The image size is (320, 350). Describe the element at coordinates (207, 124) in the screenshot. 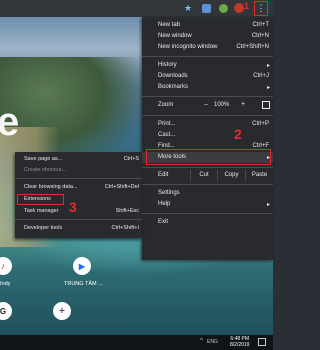

I see `menu-item-print: Print... Ctrl+P` at that location.